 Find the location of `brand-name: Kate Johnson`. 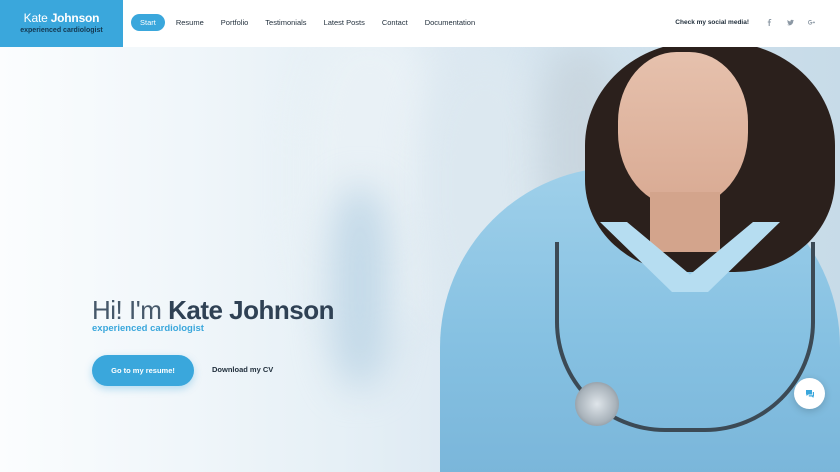

brand-name: Kate Johnson is located at coordinates (61, 18).